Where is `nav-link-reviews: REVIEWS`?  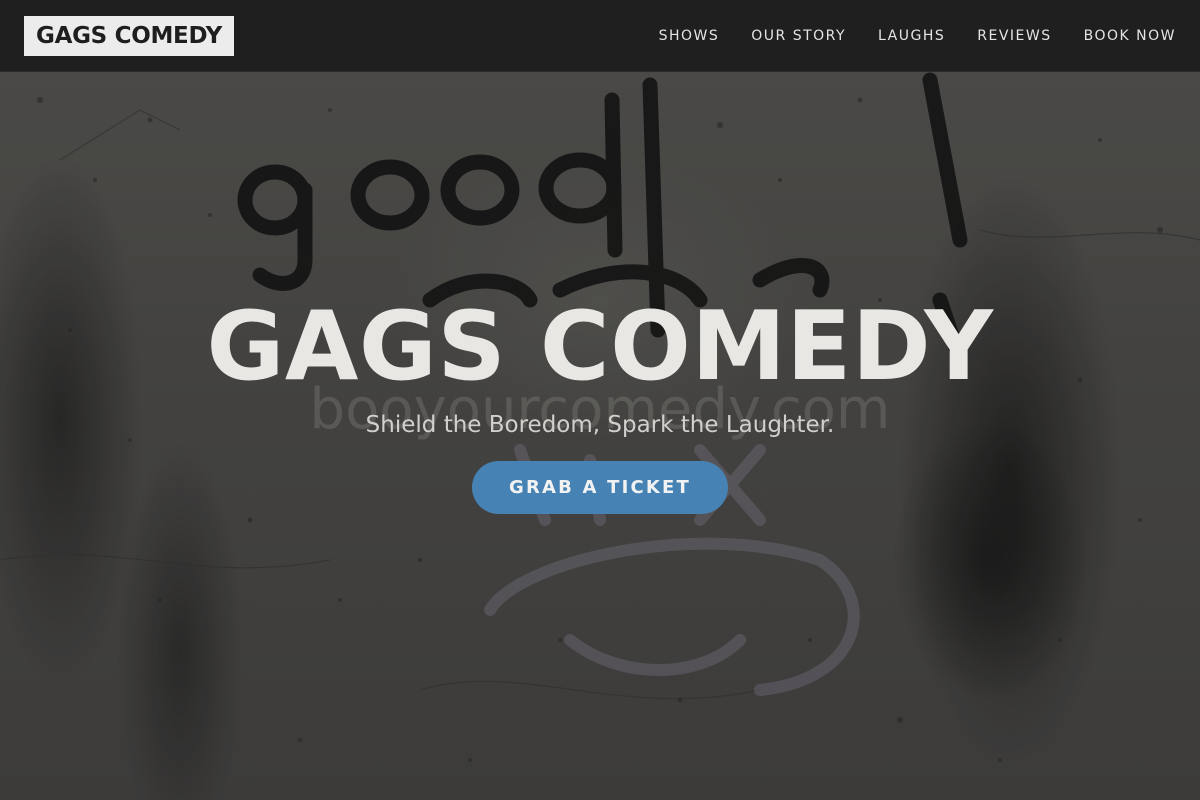
nav-link-reviews: REVIEWS is located at coordinates (1014, 36).